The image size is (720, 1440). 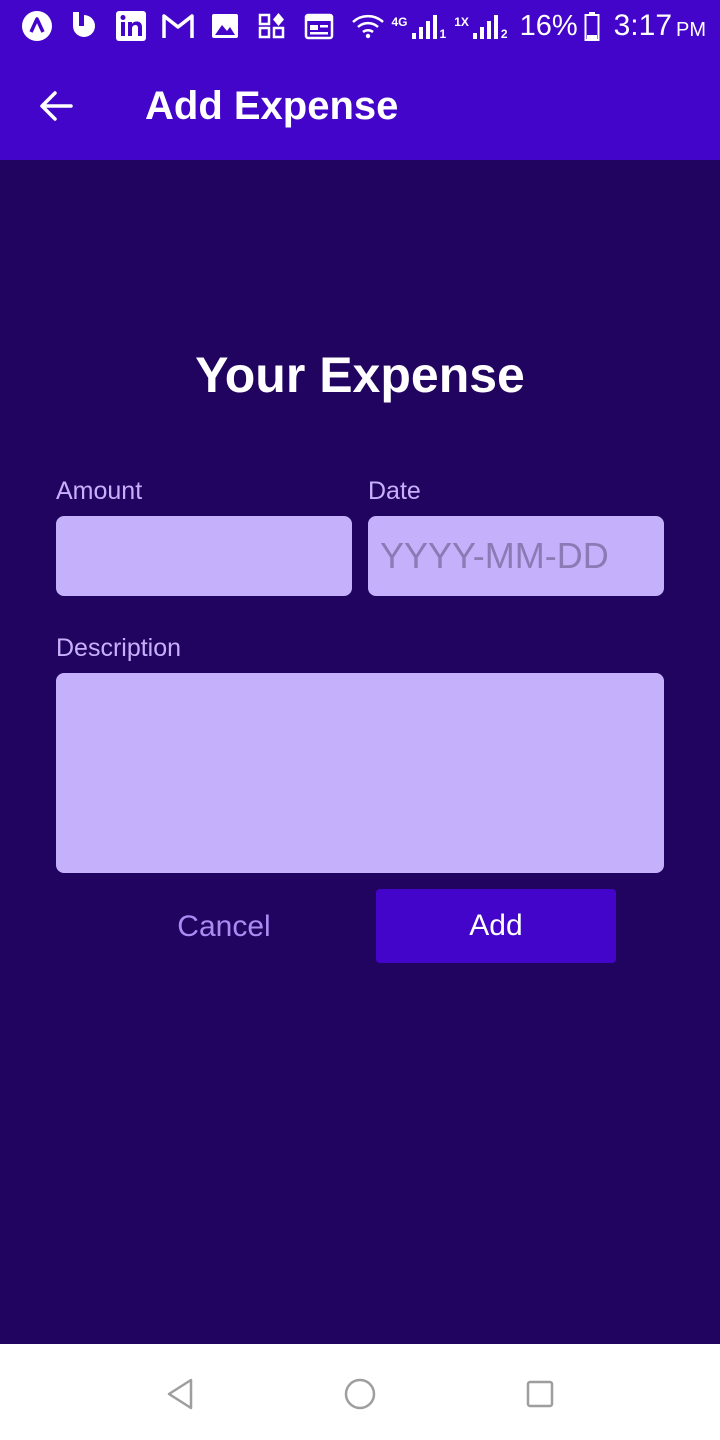 I want to click on add-button: Add, so click(x=496, y=926).